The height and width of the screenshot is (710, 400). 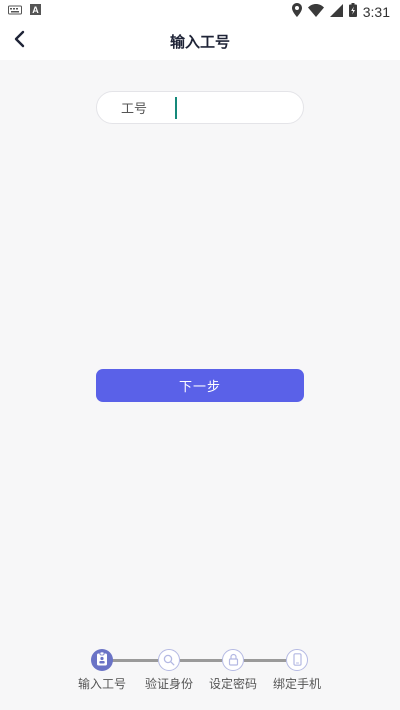 I want to click on employee-id-input-wrapper: 工号, so click(x=200, y=107).